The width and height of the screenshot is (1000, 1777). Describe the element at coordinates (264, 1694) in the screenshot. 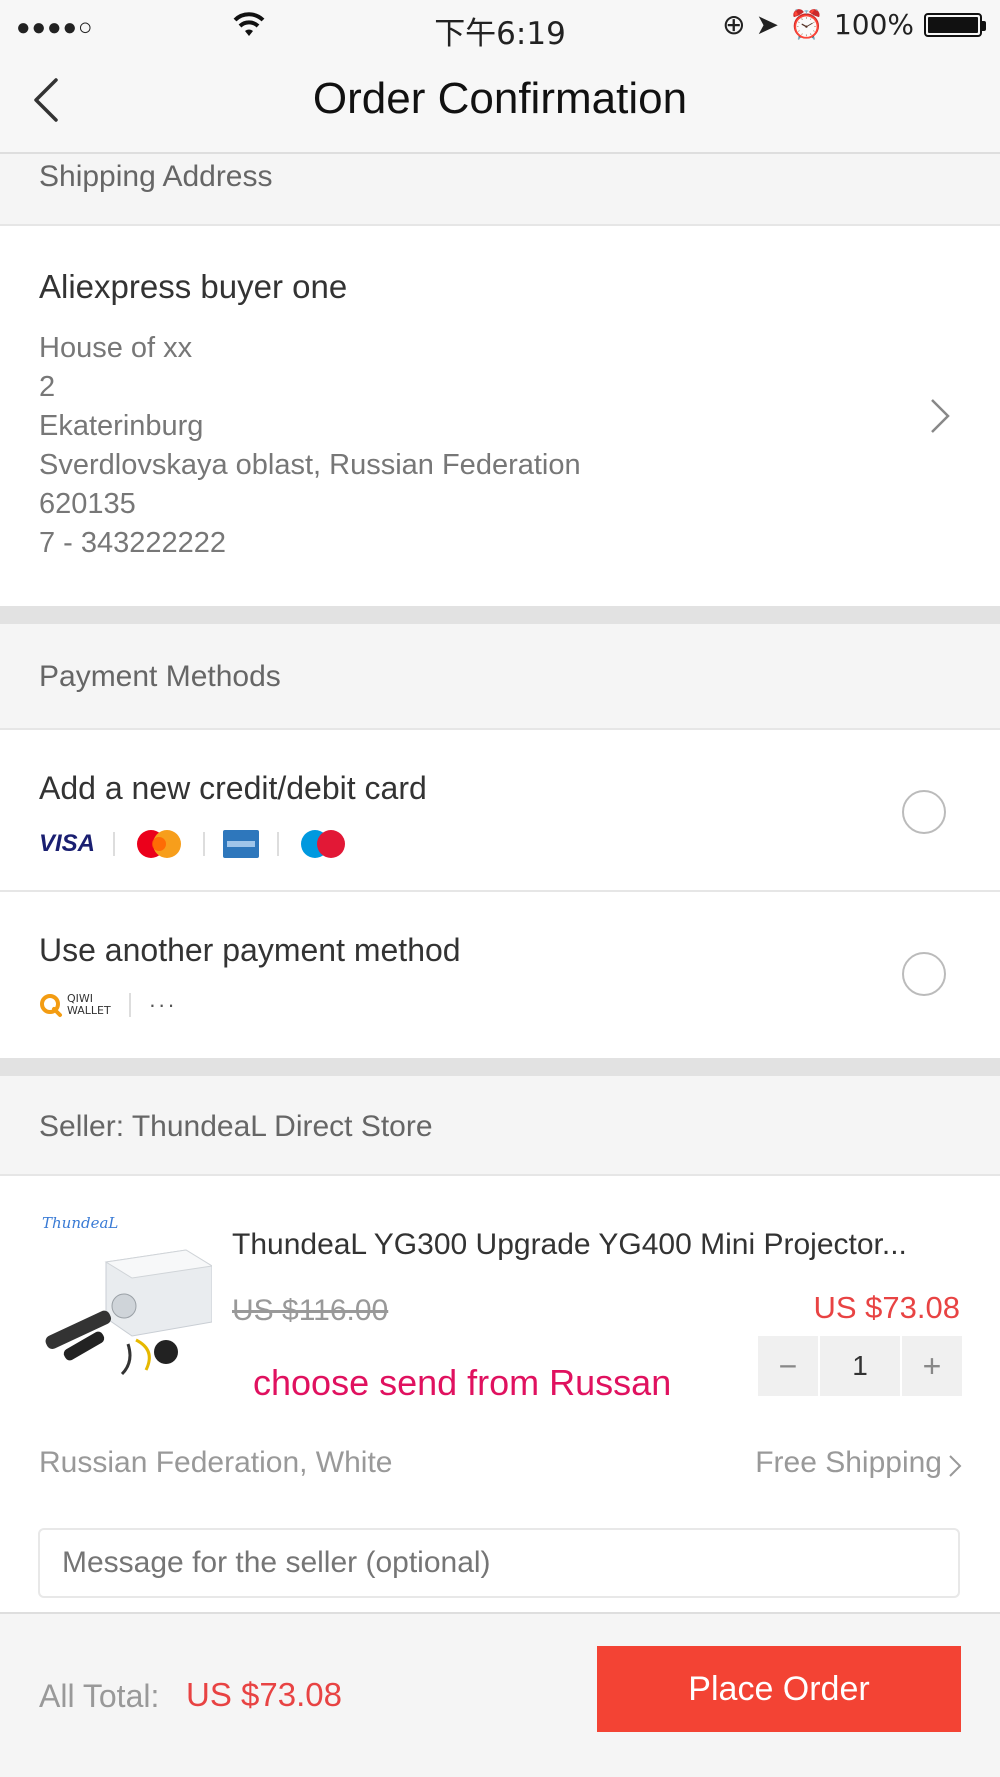

I see `total-value: US $73.08` at that location.